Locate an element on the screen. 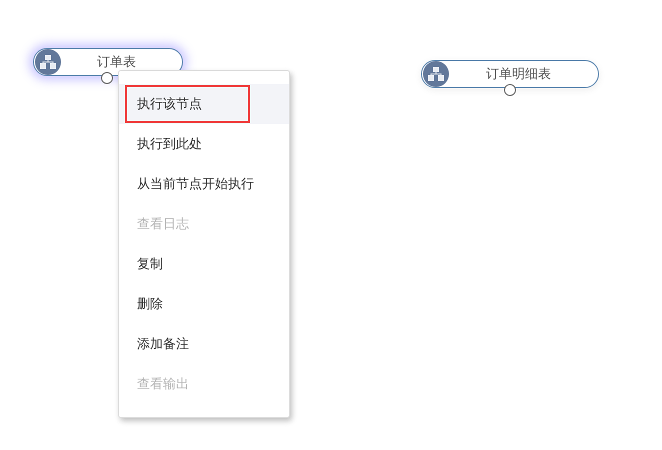 This screenshot has width=662, height=450. node-label: 订单明细表 is located at coordinates (518, 74).